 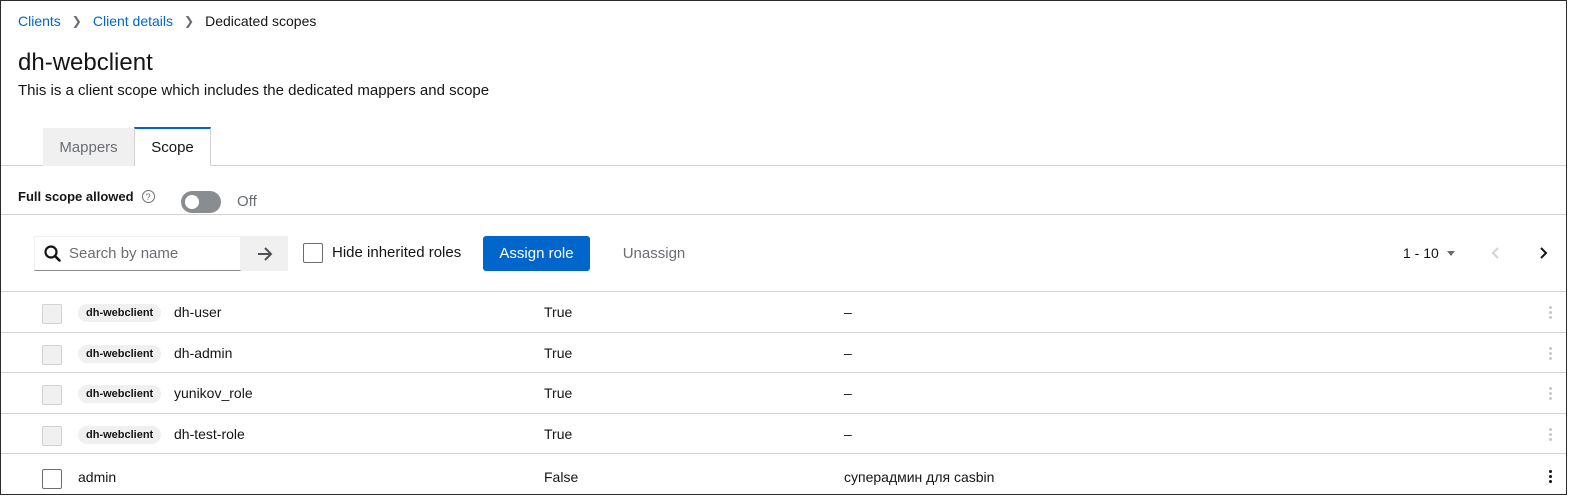 What do you see at coordinates (201, 202) in the screenshot?
I see `full-scope-toggle` at bounding box center [201, 202].